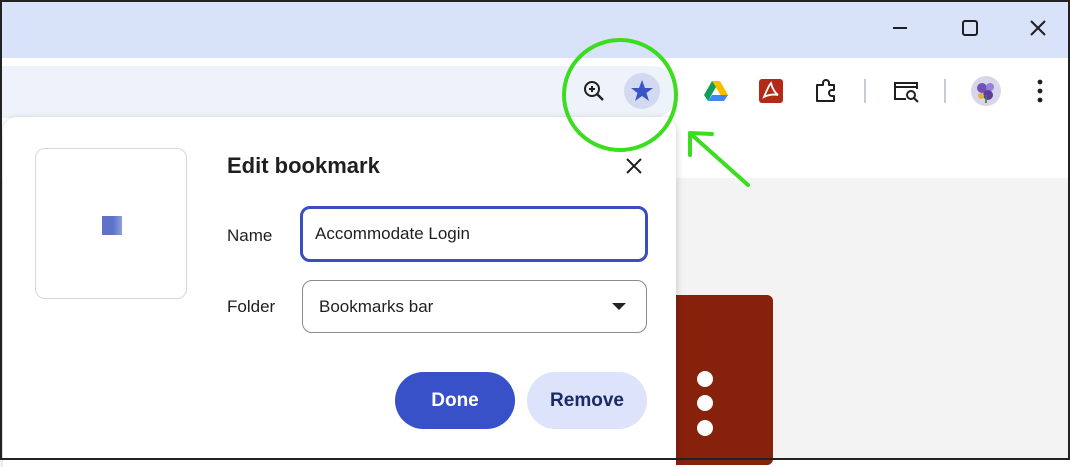 Image resolution: width=1070 pixels, height=467 pixels. I want to click on bookmark-name-input, so click(474, 234).